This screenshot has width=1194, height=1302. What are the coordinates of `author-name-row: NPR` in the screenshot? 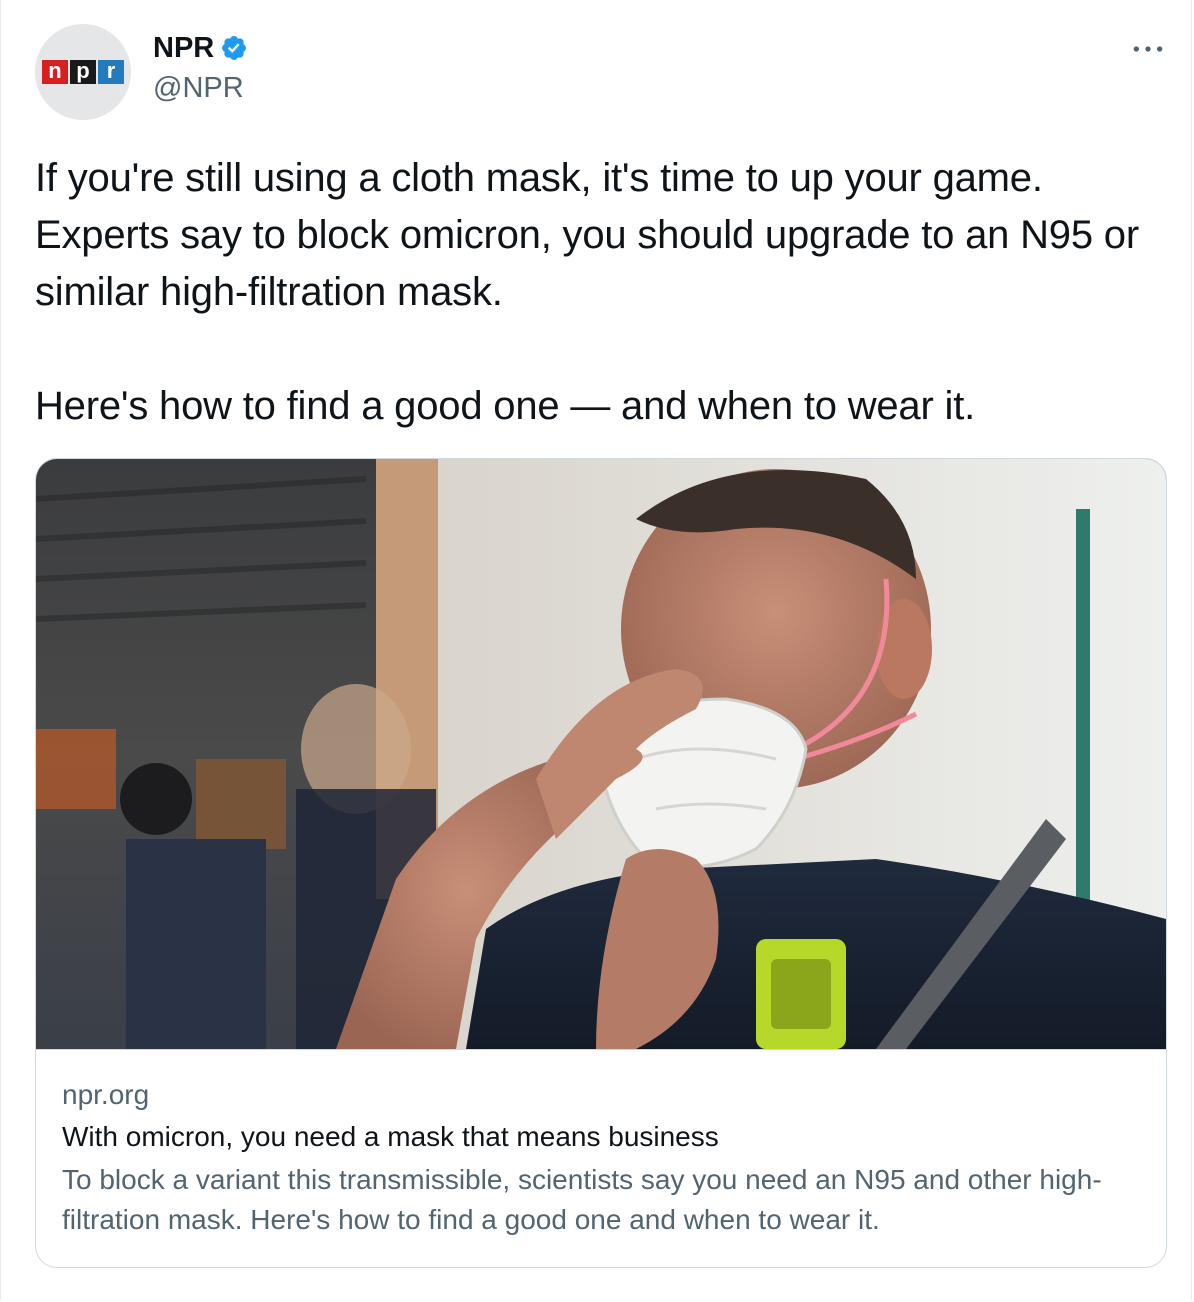 It's located at (200, 48).